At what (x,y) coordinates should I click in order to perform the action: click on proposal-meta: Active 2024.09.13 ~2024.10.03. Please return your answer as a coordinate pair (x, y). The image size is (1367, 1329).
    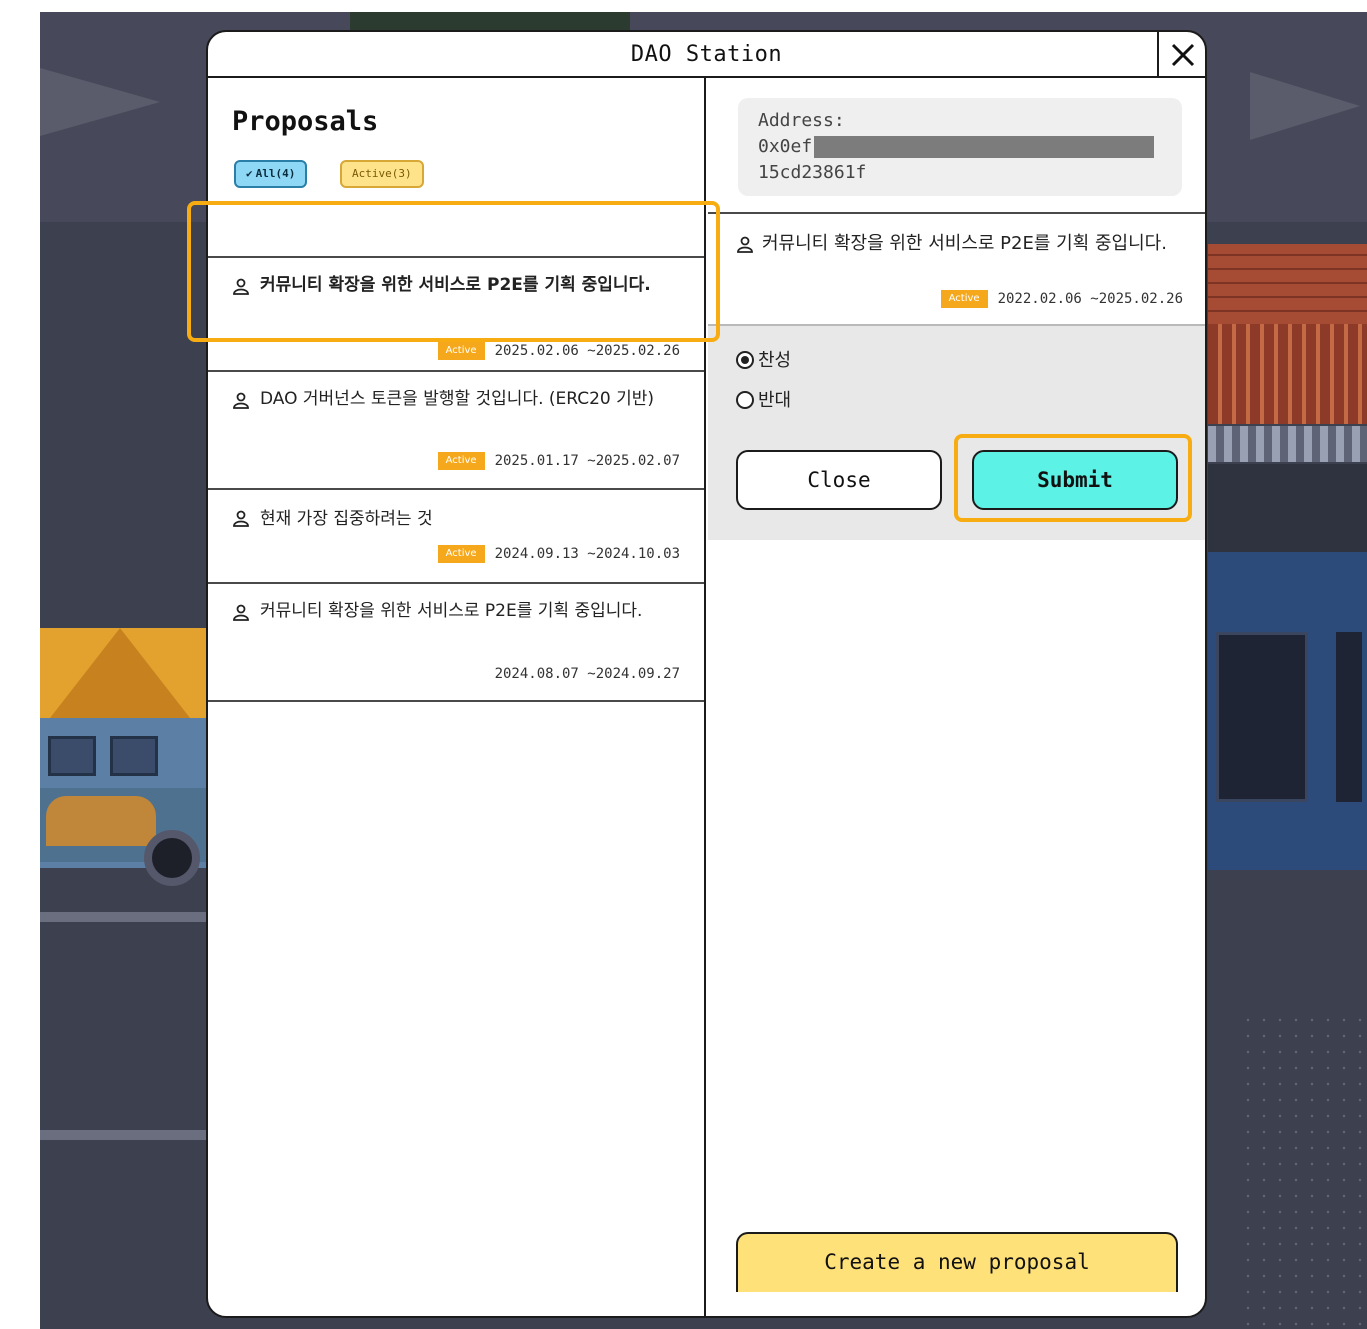
    Looking at the image, I should click on (558, 554).